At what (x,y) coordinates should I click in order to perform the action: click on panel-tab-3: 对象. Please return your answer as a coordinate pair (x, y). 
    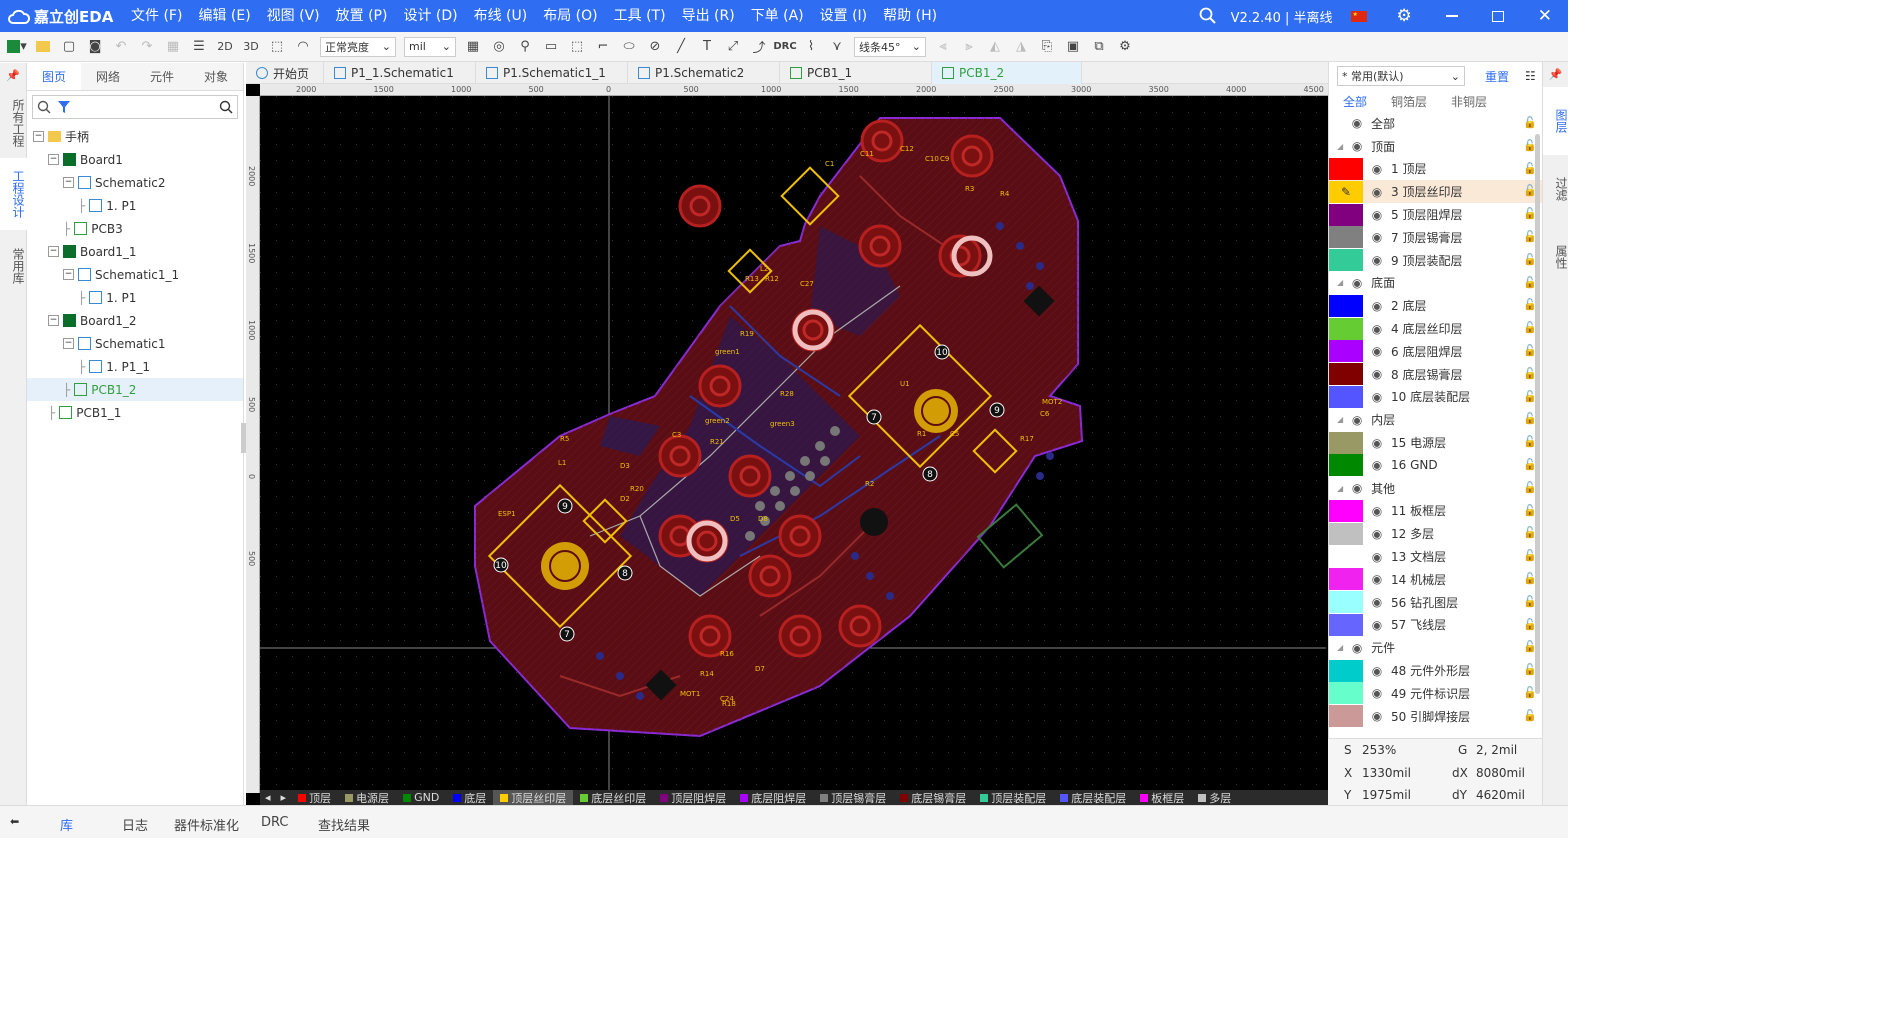
    Looking at the image, I should click on (216, 76).